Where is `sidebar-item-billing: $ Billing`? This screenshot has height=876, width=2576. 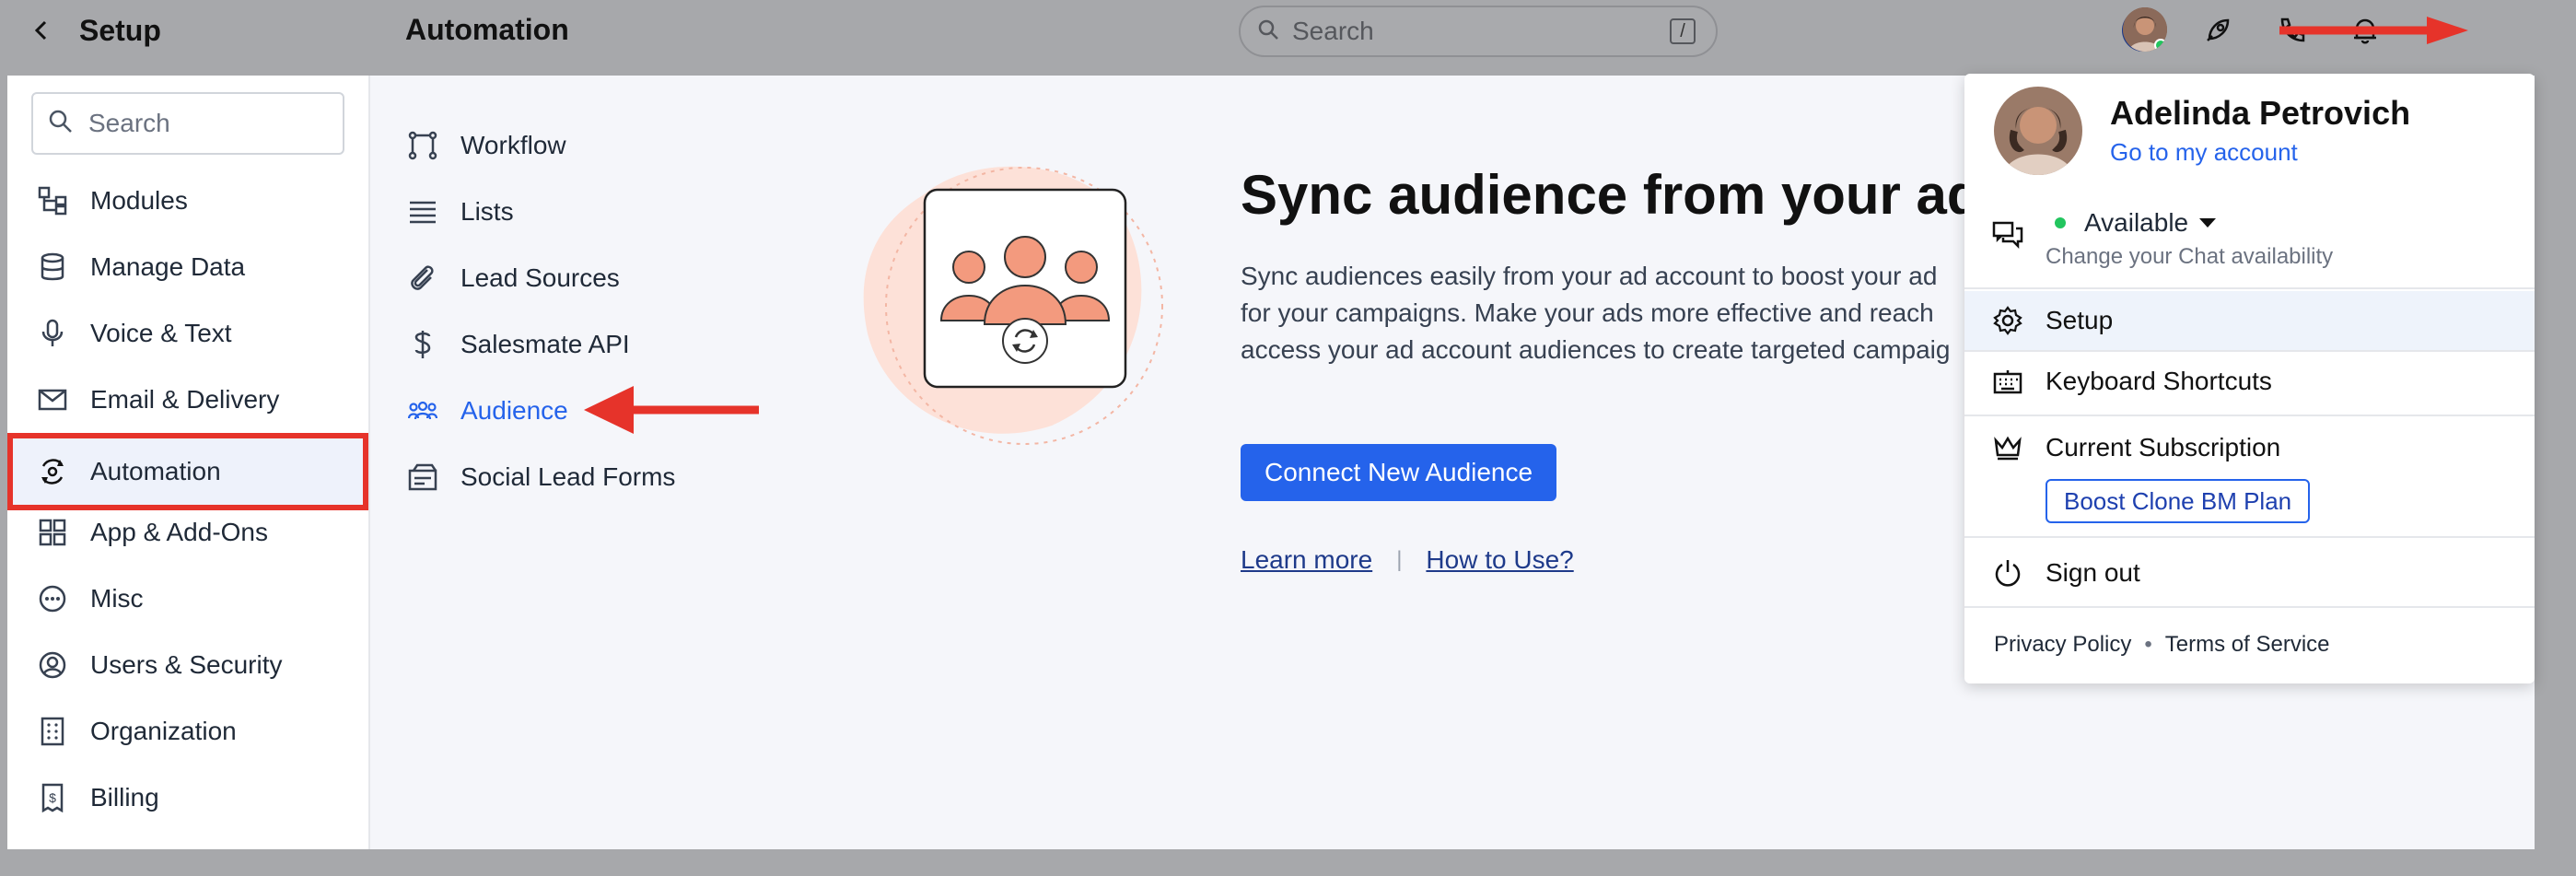
sidebar-item-billing: $ Billing is located at coordinates (187, 798).